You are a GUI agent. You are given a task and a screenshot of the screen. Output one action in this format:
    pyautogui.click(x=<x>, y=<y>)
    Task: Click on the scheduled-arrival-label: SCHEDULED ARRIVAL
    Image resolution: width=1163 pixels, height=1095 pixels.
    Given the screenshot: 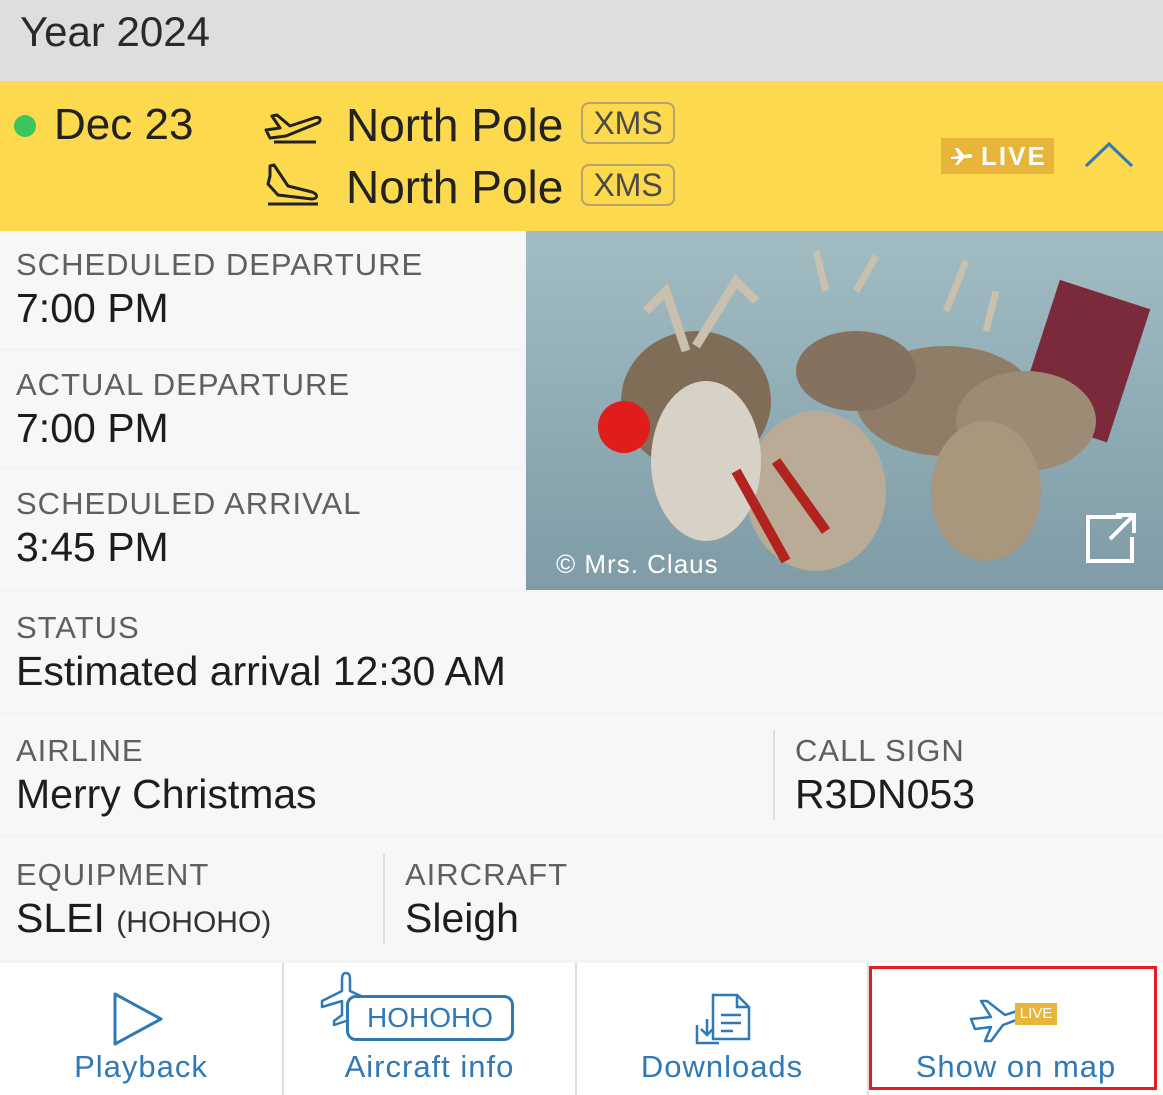 What is the action you would take?
    pyautogui.click(x=189, y=503)
    